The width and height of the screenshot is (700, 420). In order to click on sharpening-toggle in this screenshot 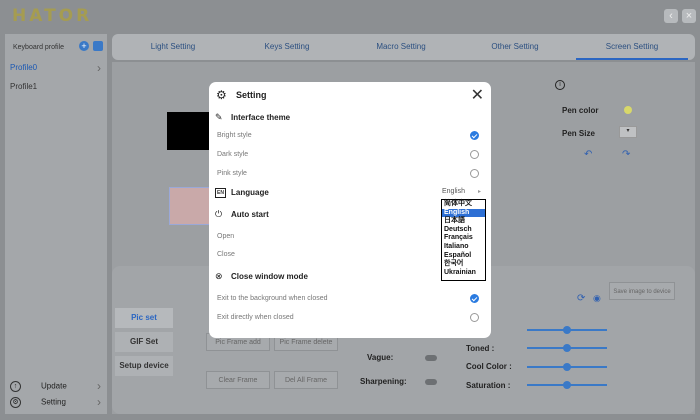, I will do `click(431, 382)`.